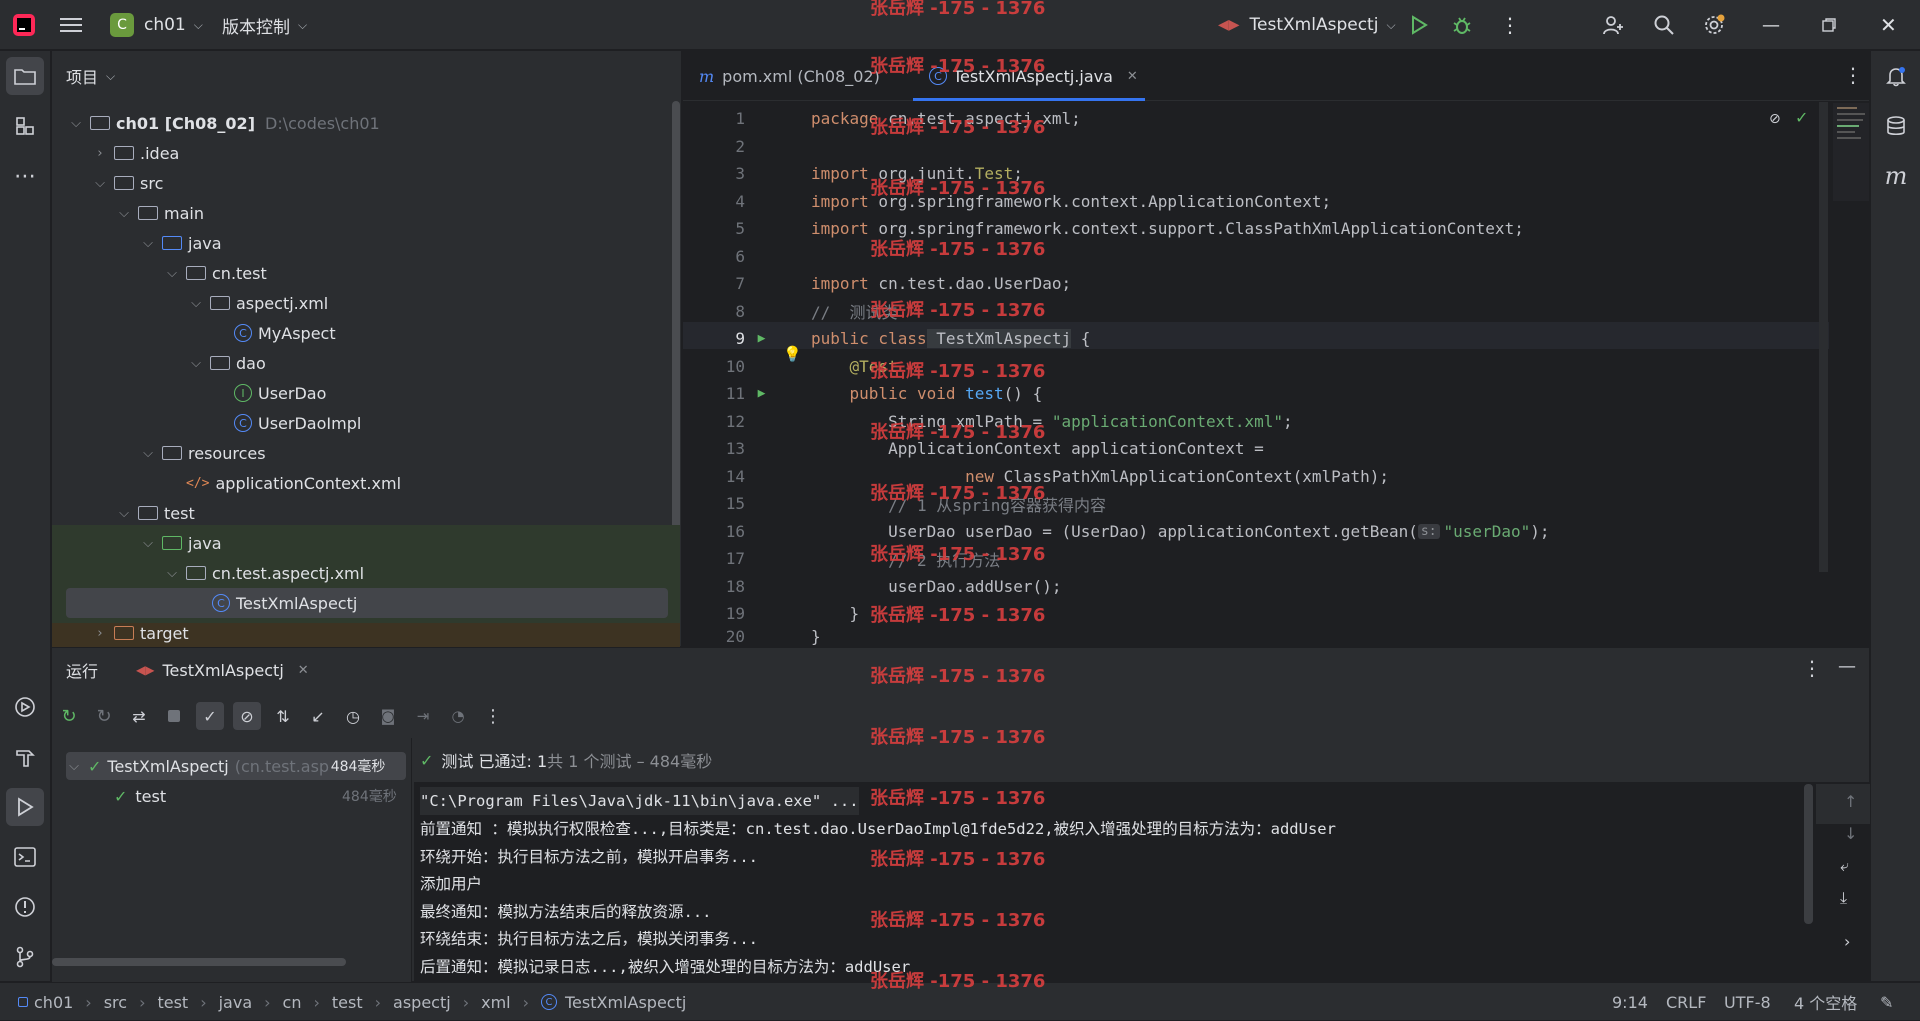 The width and height of the screenshot is (1920, 1021). Describe the element at coordinates (1462, 25) in the screenshot. I see `debug-icon` at that location.